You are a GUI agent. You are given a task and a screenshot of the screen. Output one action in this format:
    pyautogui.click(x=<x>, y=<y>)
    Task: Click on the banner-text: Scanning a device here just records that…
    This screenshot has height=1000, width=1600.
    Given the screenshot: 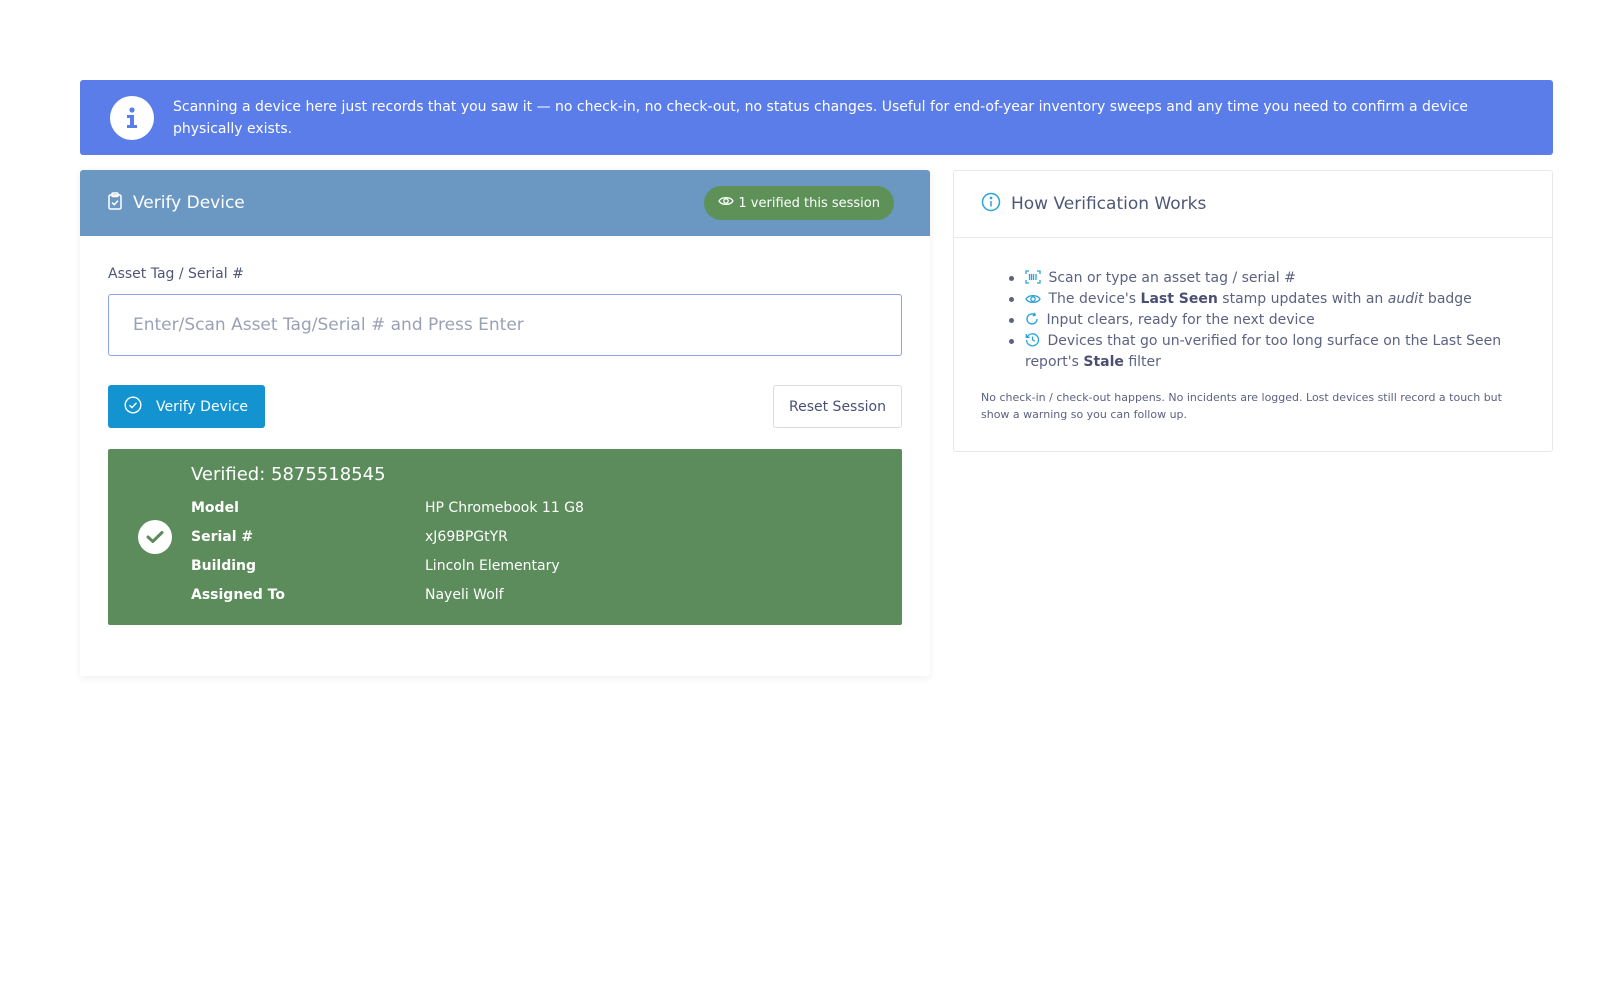 What is the action you would take?
    pyautogui.click(x=821, y=117)
    